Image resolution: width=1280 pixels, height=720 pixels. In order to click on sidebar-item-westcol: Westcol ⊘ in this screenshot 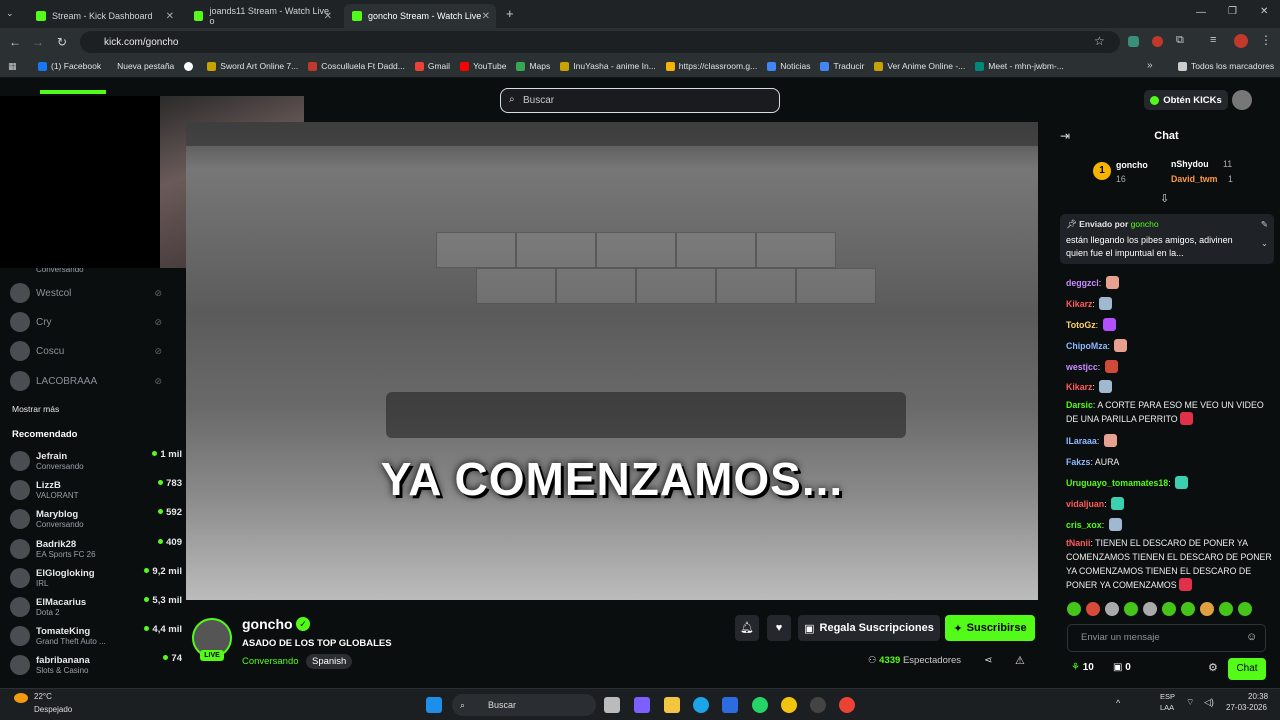, I will do `click(96, 293)`.